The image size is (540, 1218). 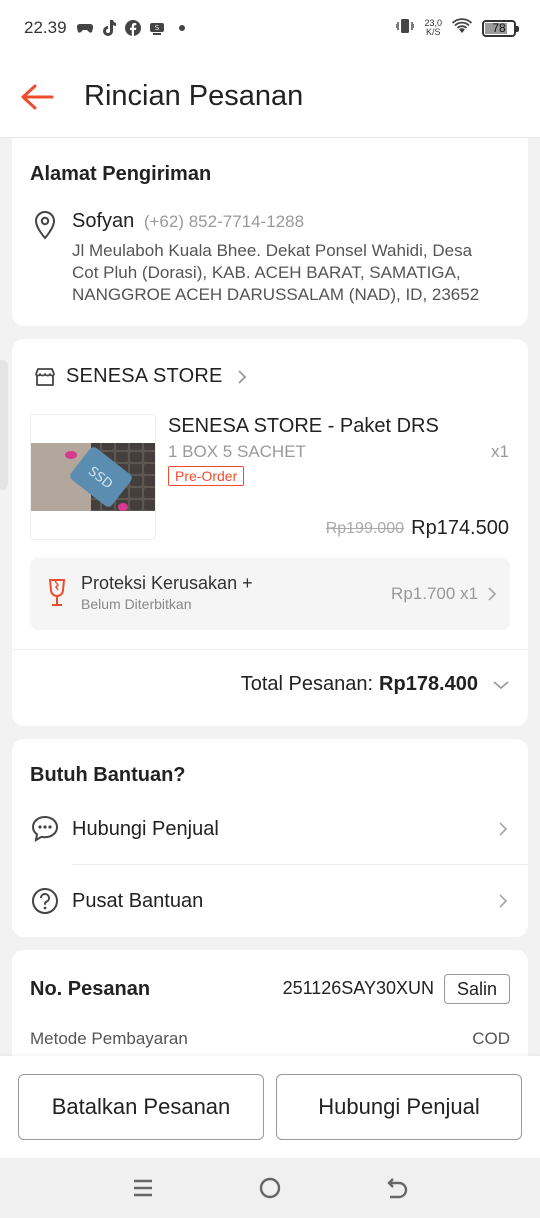 I want to click on network-speed: 23,0 K/S, so click(x=433, y=28).